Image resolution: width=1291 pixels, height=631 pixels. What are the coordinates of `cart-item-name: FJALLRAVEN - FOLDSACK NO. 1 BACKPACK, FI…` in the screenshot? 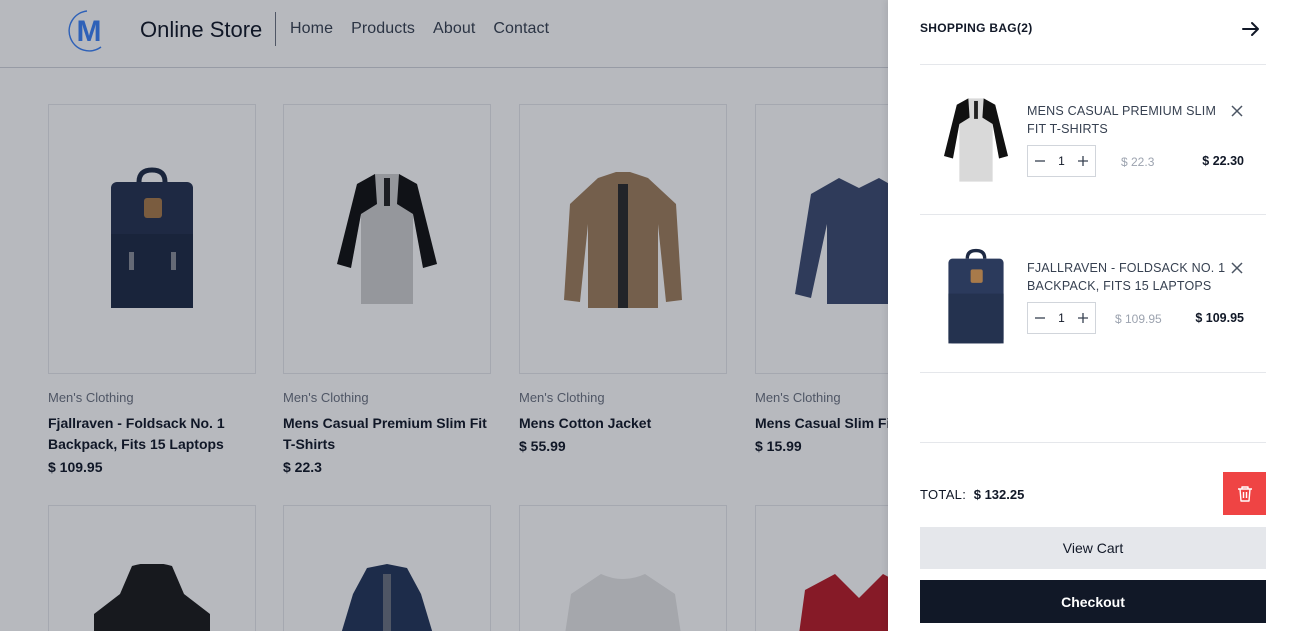 It's located at (1127, 277).